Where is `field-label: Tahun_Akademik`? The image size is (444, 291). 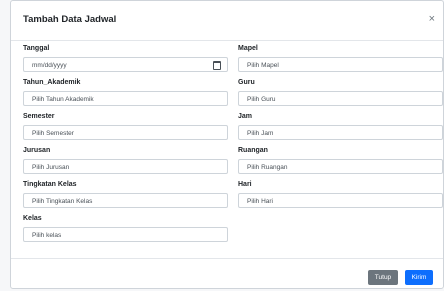 field-label: Tahun_Akademik is located at coordinates (52, 82).